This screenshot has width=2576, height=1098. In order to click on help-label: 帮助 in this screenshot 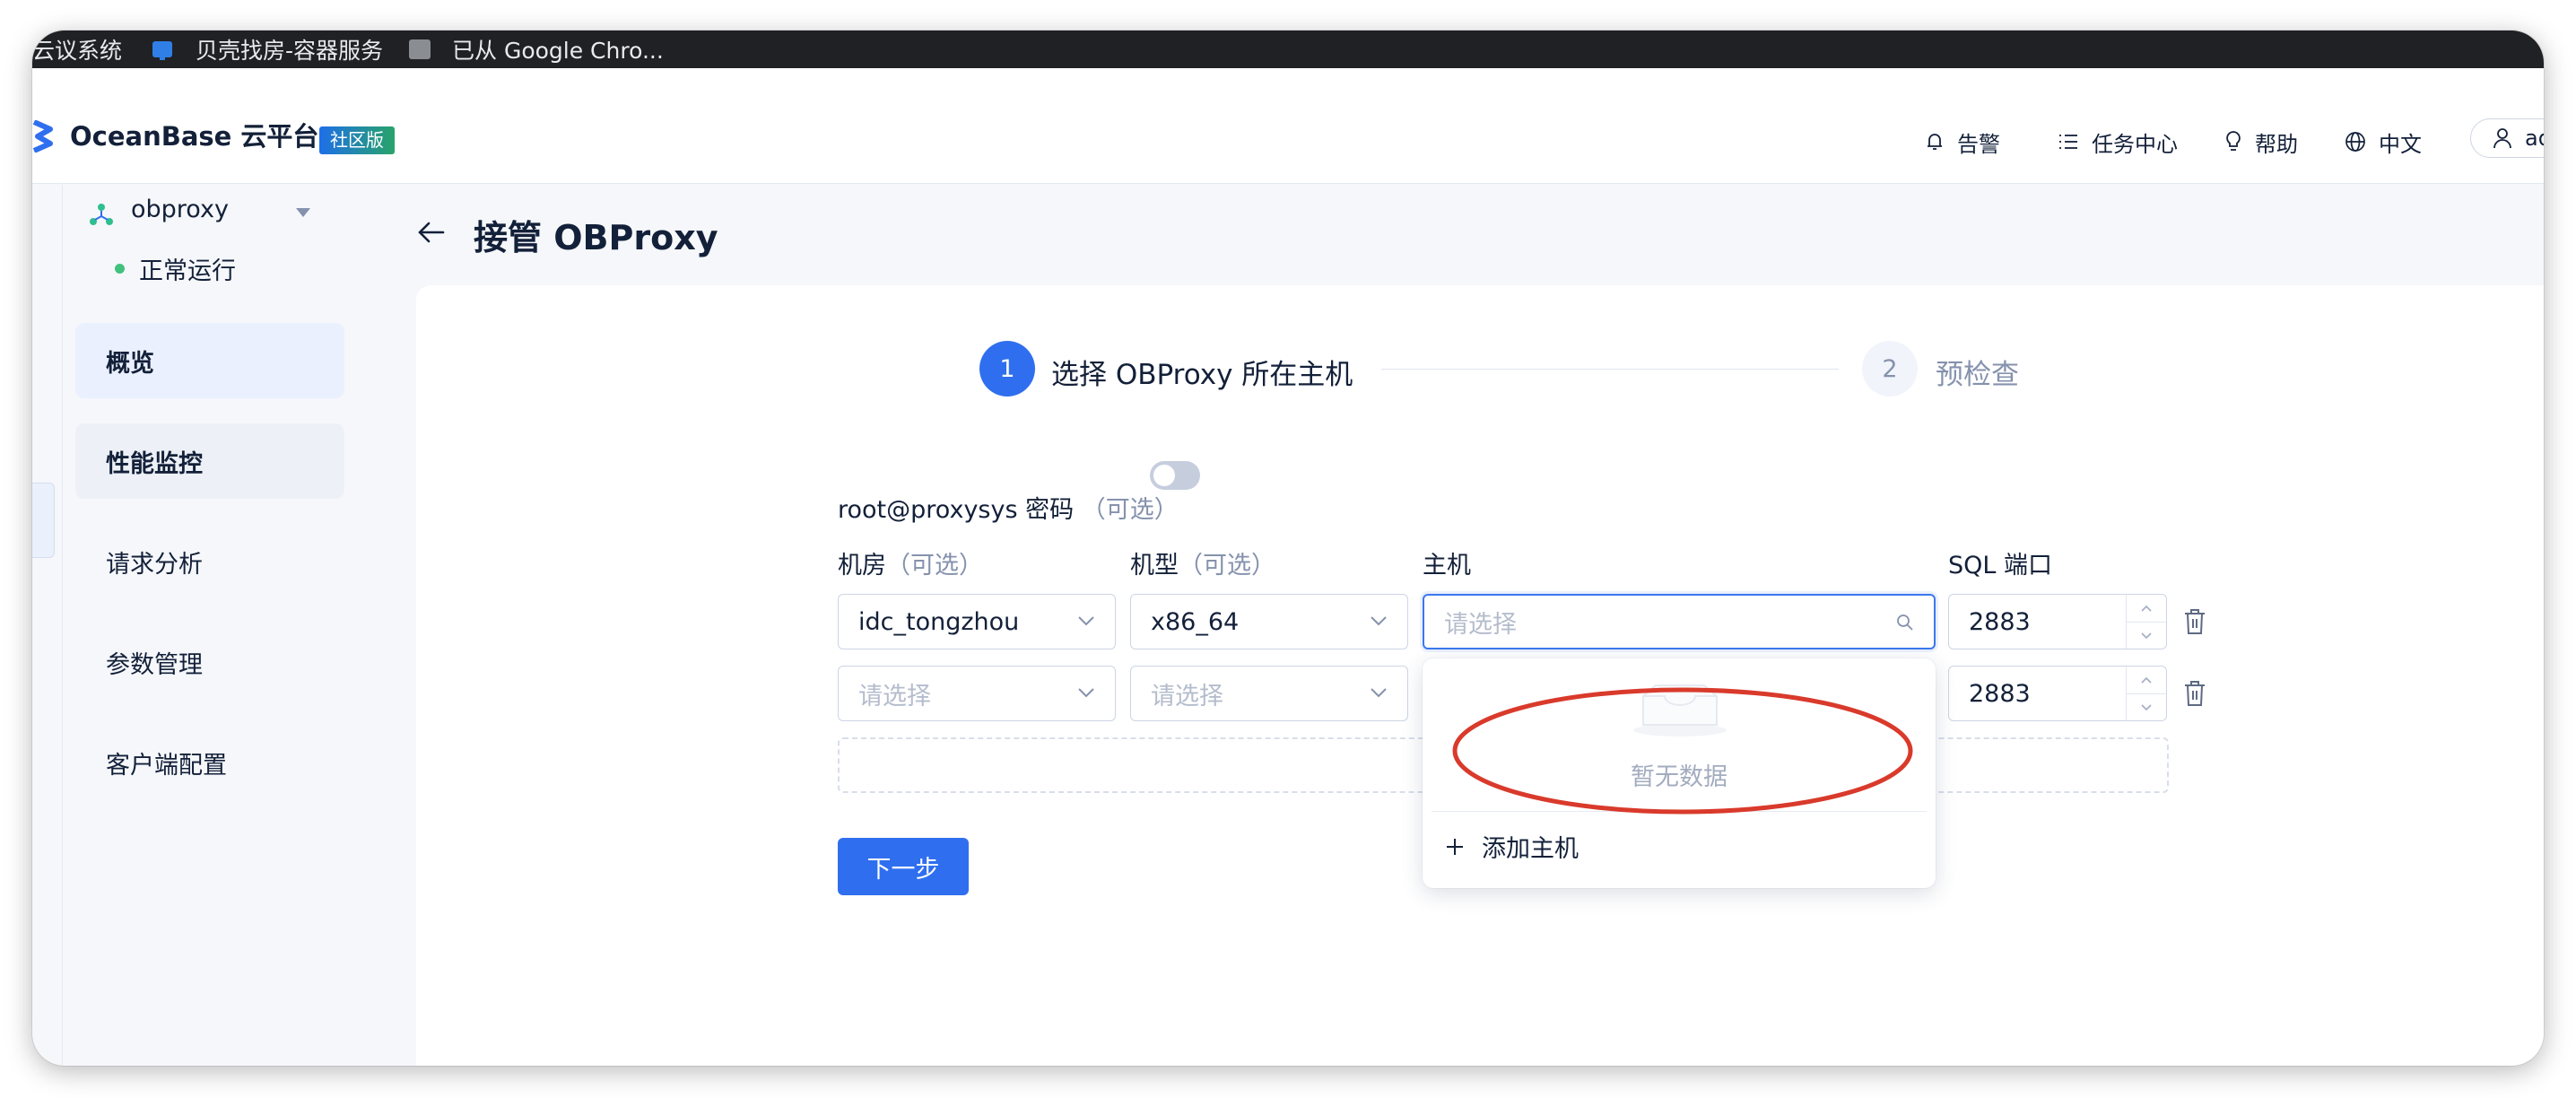, I will do `click(2276, 144)`.